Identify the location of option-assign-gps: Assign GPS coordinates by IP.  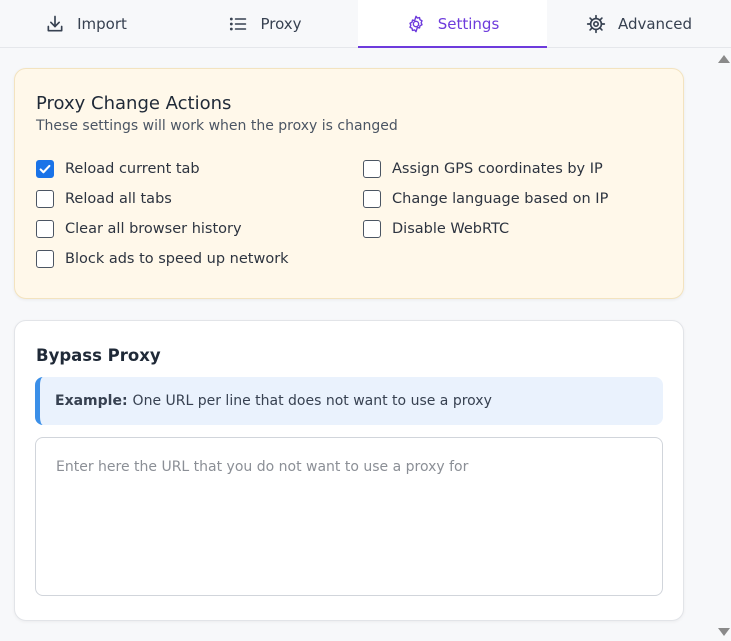
(483, 169).